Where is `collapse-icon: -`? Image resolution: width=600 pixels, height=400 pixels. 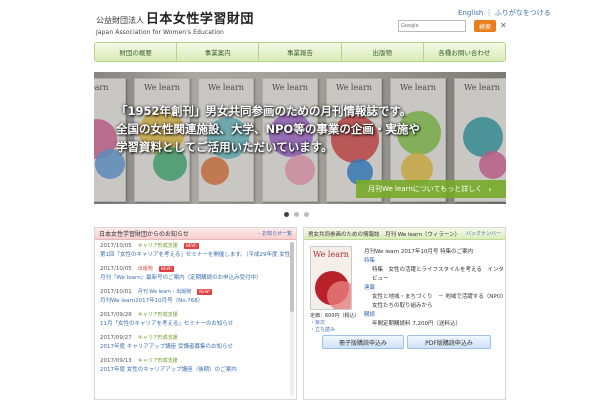
collapse-icon: - is located at coordinates (259, 233).